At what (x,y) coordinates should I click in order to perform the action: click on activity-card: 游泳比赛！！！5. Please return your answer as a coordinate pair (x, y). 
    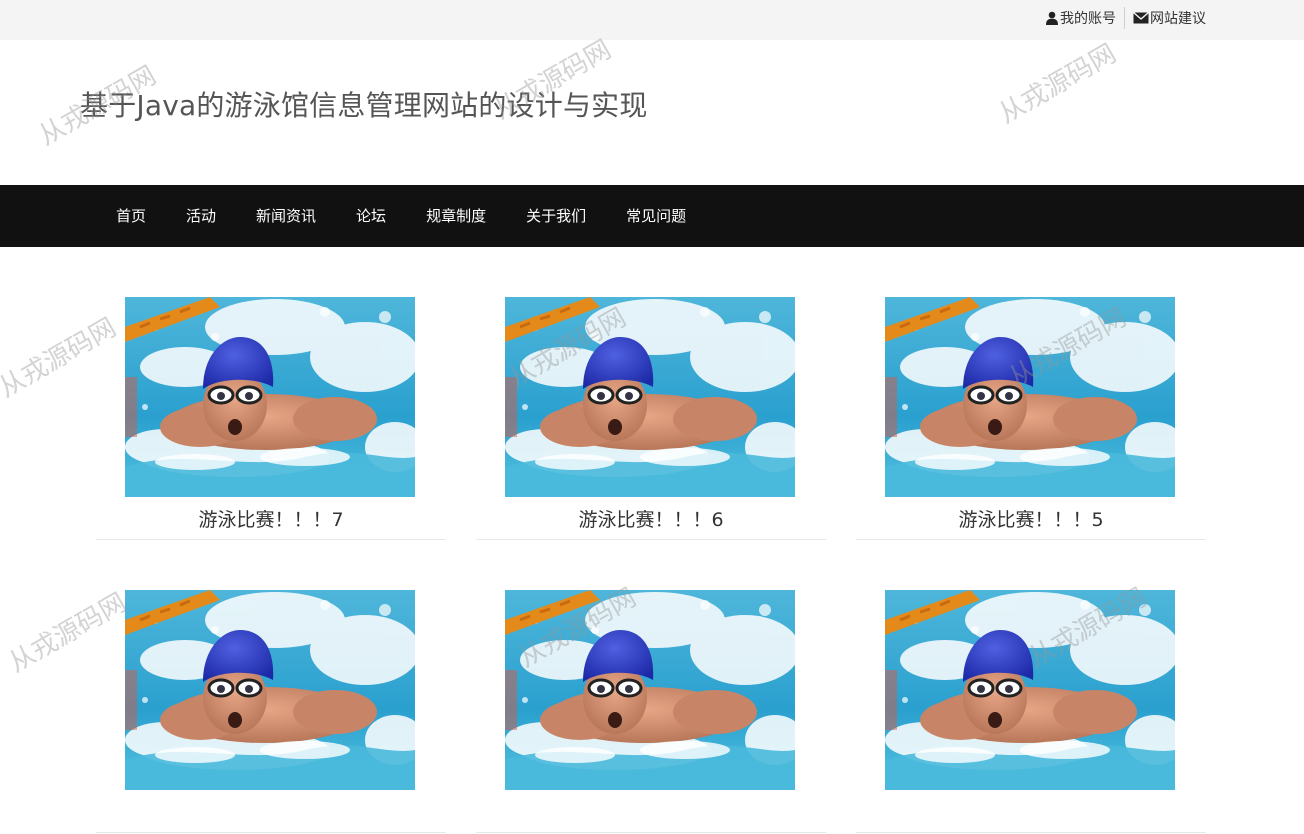
    Looking at the image, I should click on (1031, 419).